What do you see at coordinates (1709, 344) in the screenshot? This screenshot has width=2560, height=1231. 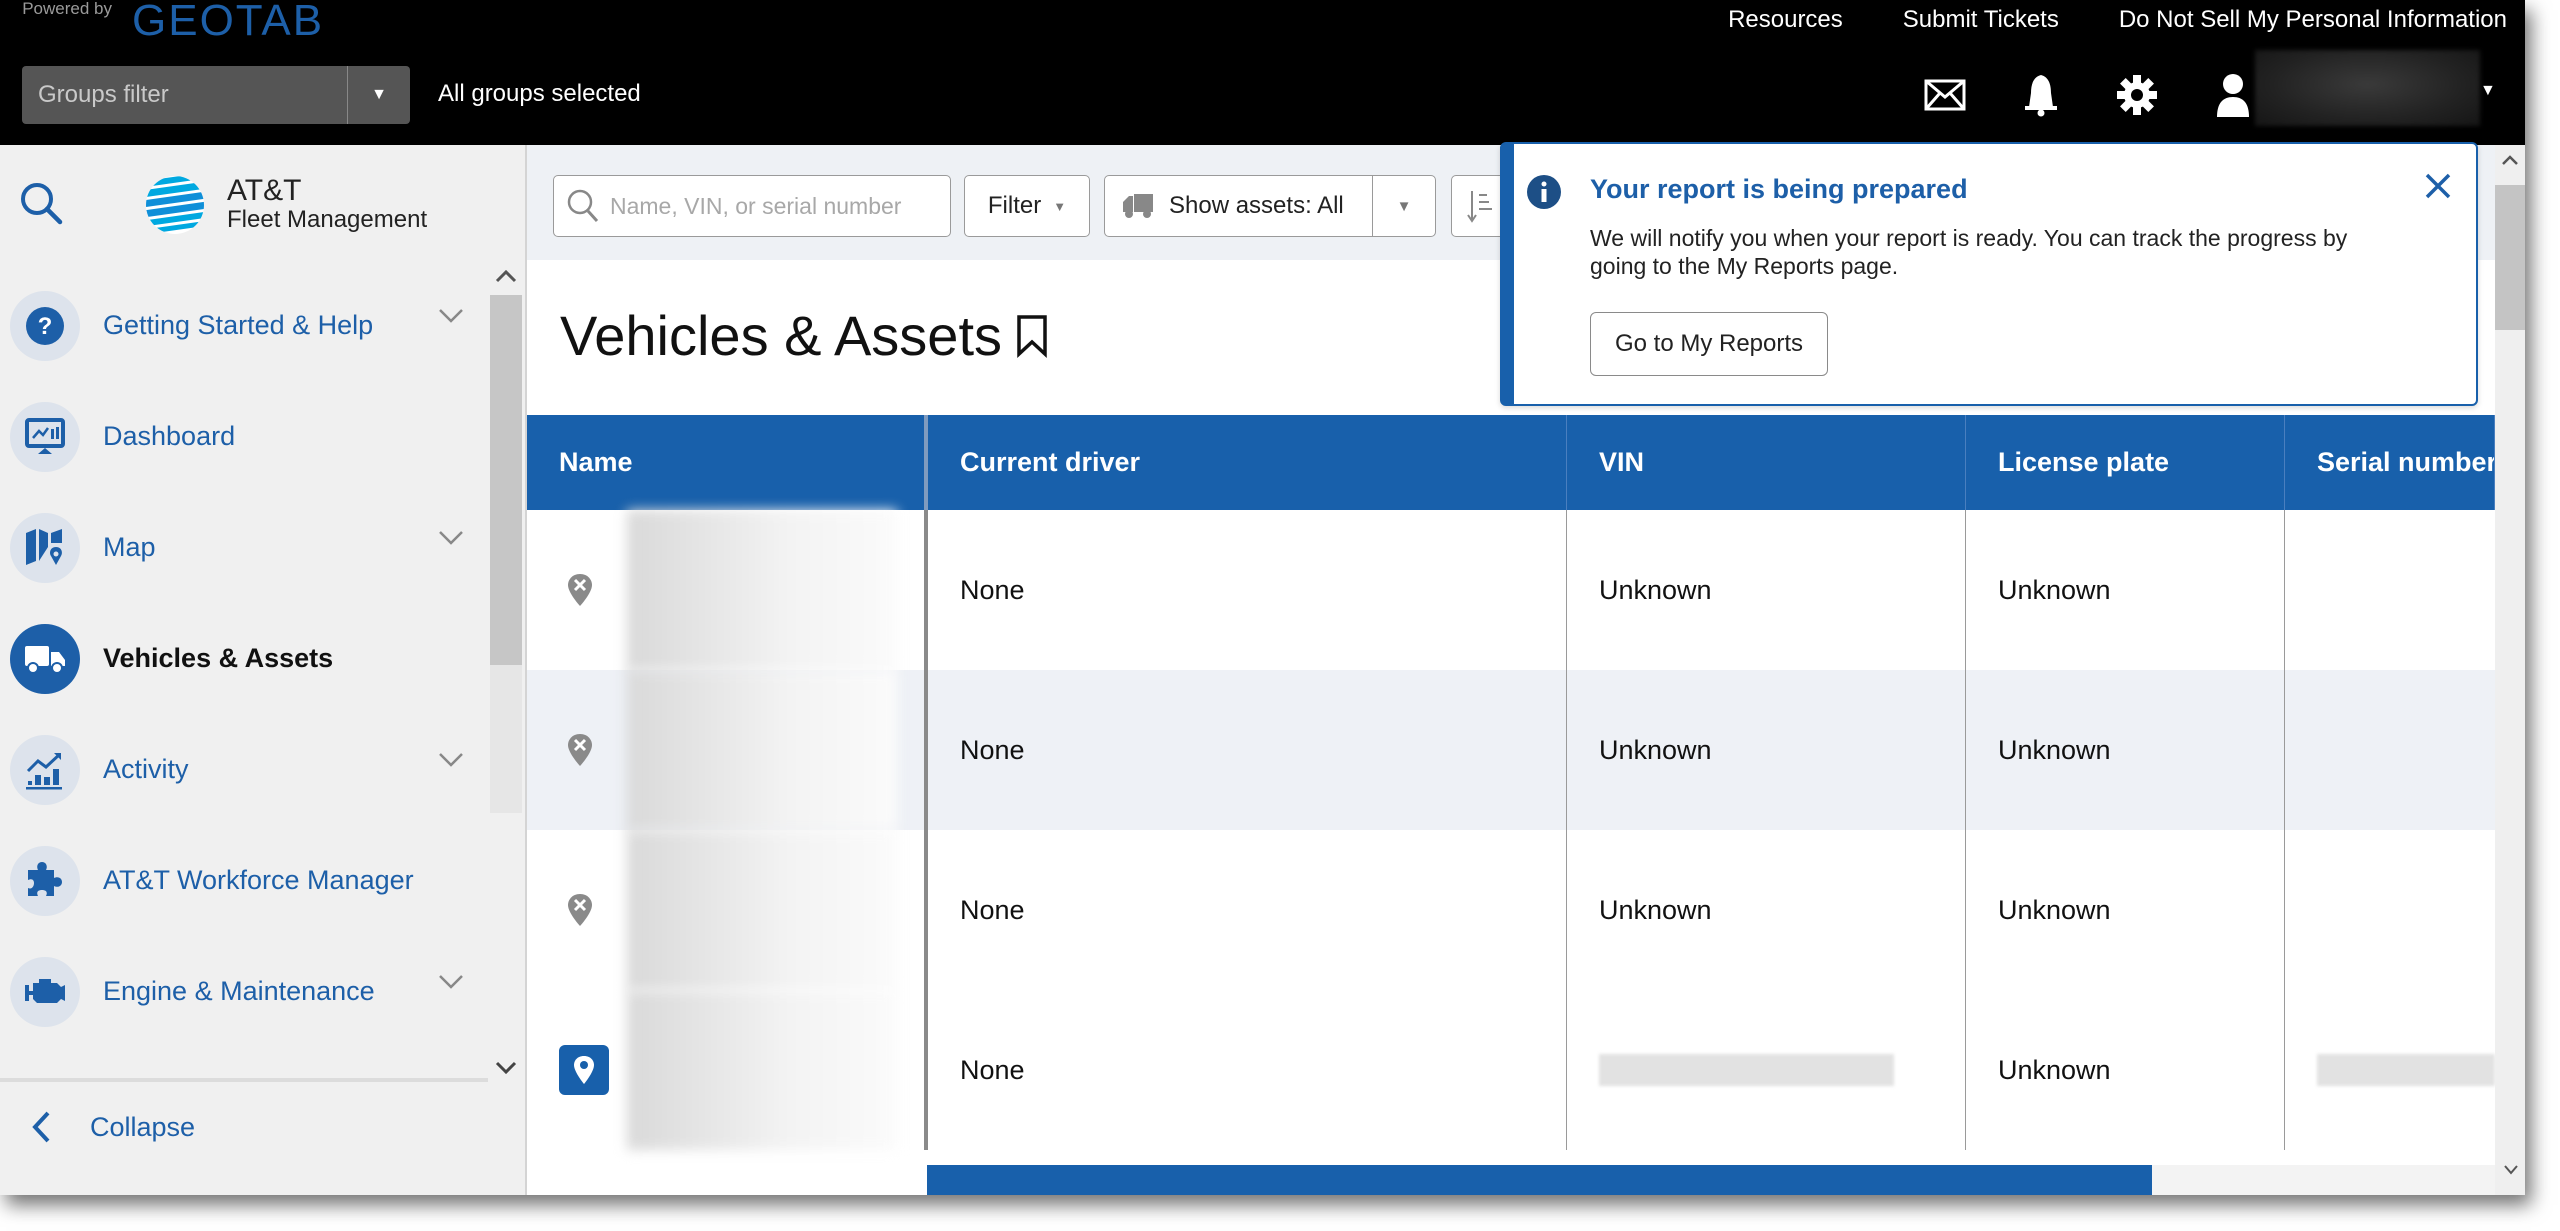 I see `go-to-my-reports-button: Go to My Reports` at bounding box center [1709, 344].